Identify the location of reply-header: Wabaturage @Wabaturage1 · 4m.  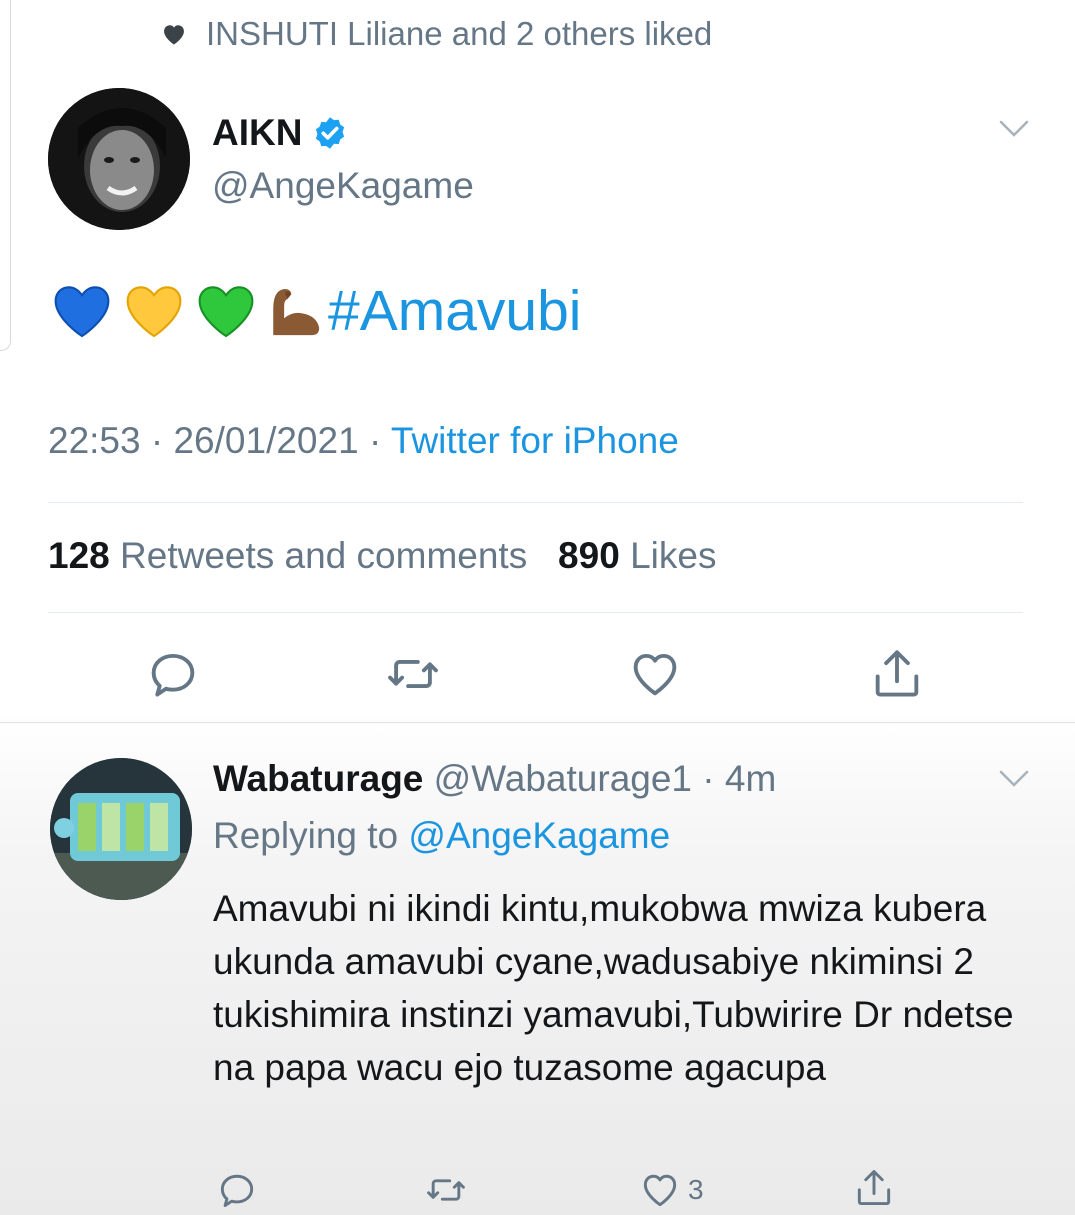
(495, 778).